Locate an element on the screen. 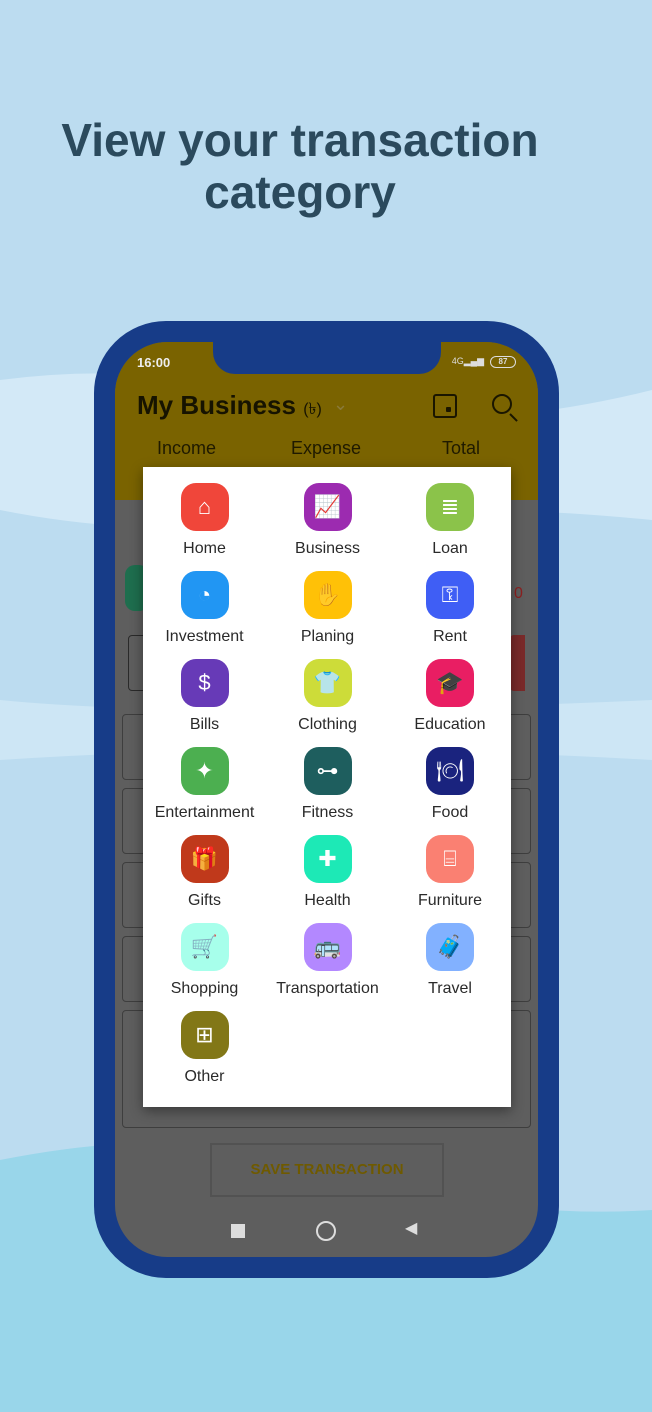  category-label: Investment is located at coordinates (204, 636).